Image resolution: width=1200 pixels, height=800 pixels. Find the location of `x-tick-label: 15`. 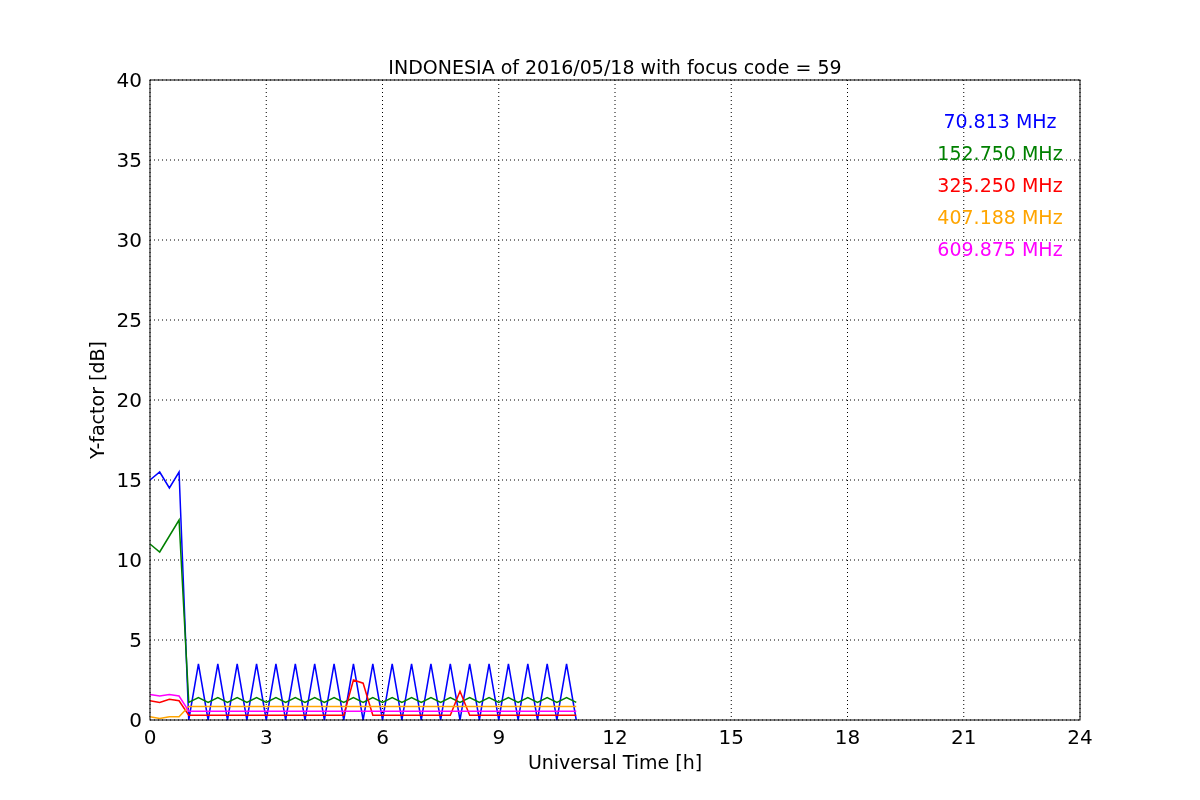

x-tick-label: 15 is located at coordinates (731, 737).